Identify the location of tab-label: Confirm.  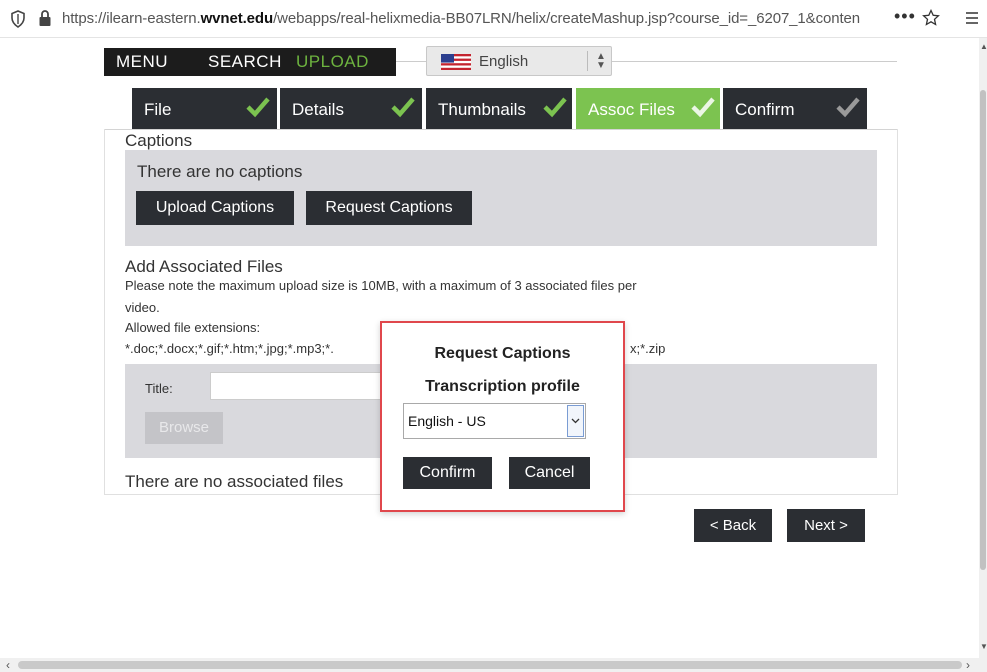
(765, 109).